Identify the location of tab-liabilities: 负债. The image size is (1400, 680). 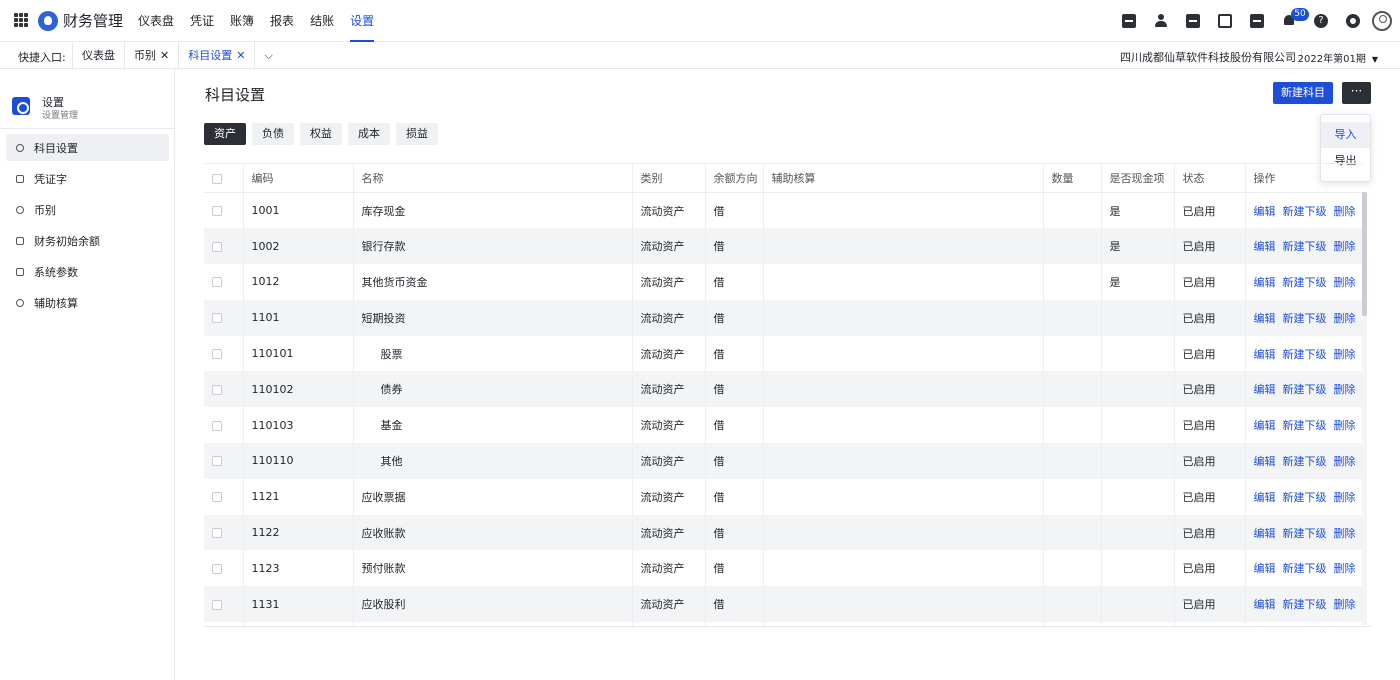
(273, 134).